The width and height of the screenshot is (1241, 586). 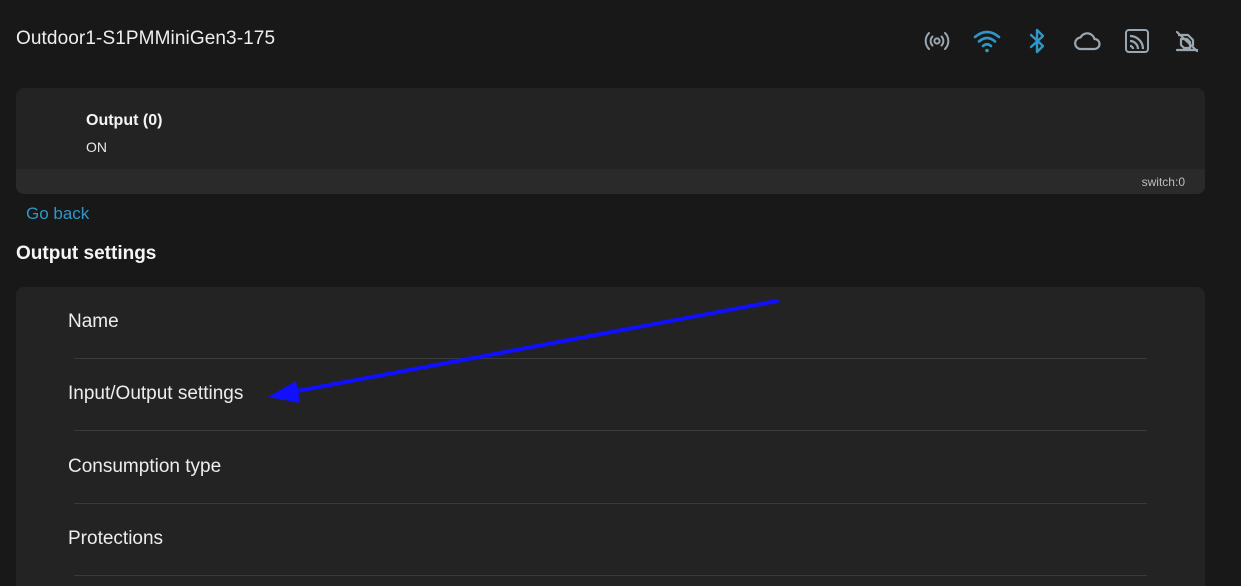 I want to click on bluetooth-icon, so click(x=1037, y=41).